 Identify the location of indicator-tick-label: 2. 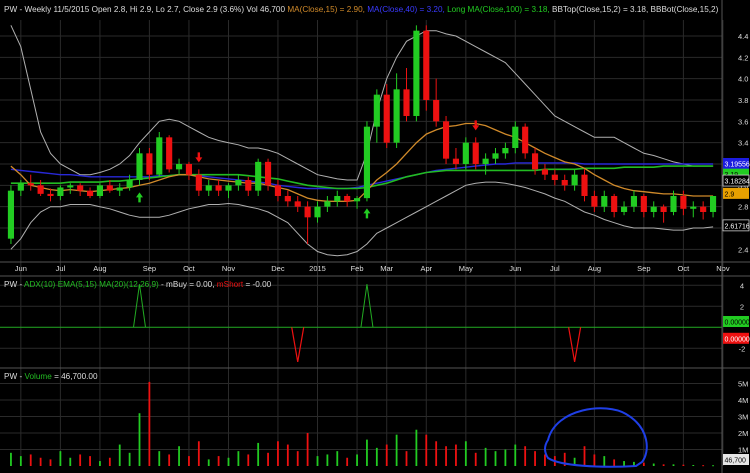
(742, 306).